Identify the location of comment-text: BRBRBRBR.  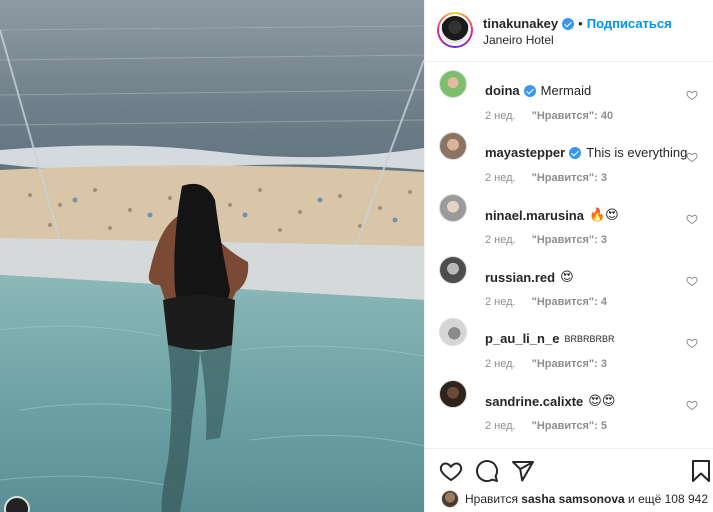
(589, 338).